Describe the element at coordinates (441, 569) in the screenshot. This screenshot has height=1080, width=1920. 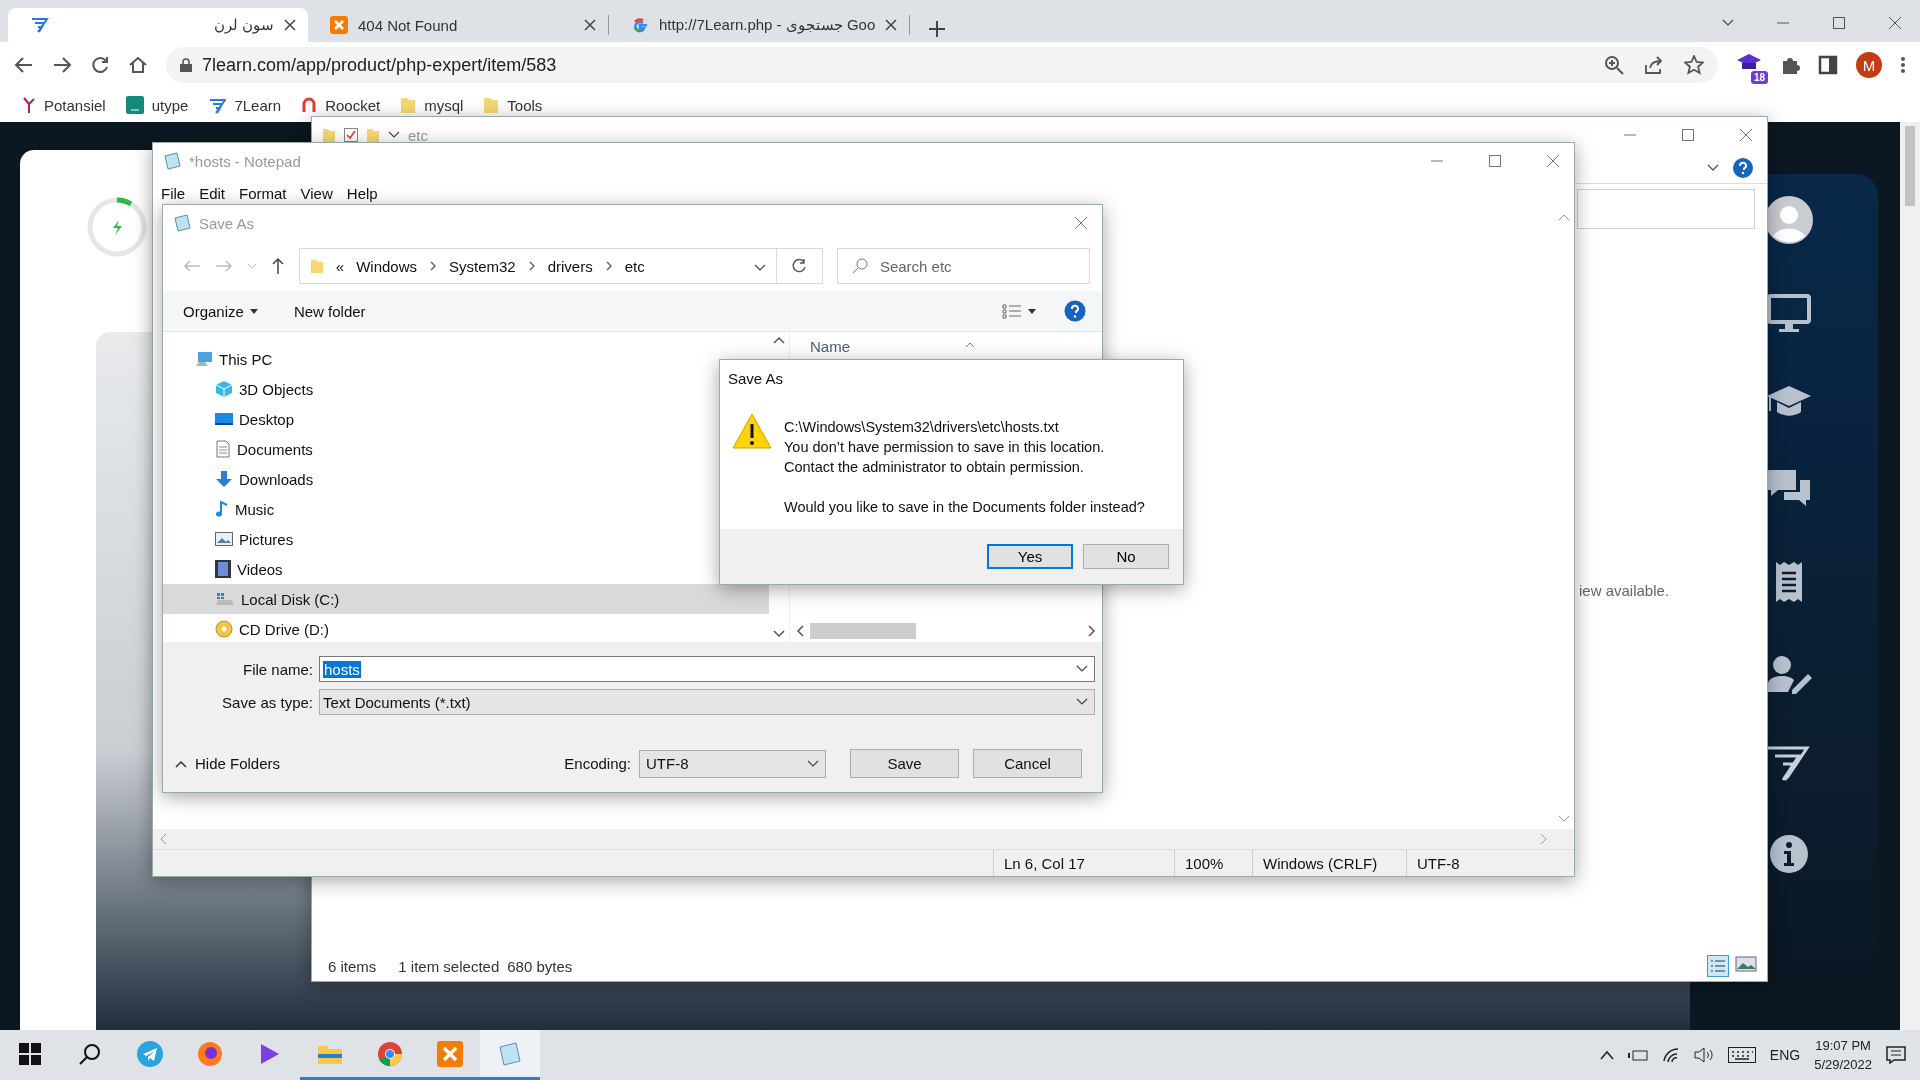
I see `folder-tree-item: Videos` at that location.